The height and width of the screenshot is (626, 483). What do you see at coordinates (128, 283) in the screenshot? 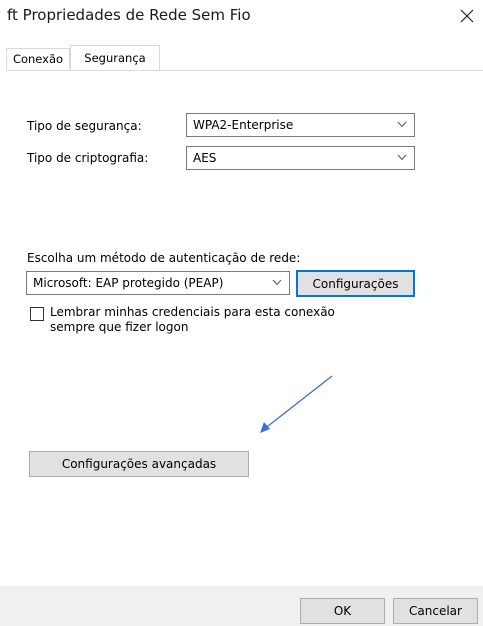
I see `auth-method-value: Microsoft: EAP protegido (PEAP)` at bounding box center [128, 283].